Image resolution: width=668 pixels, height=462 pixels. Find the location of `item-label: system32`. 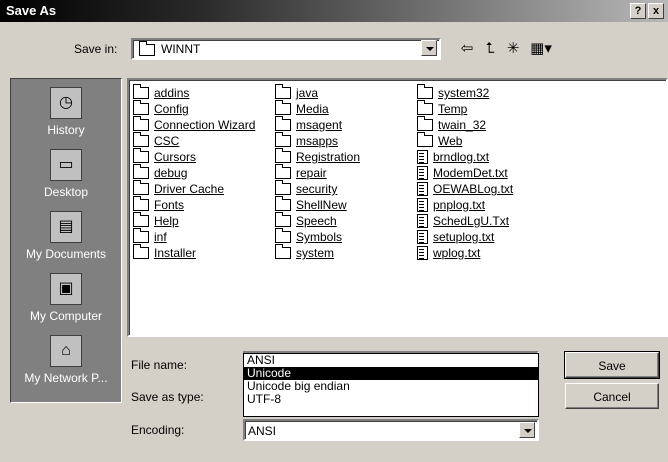

item-label: system32 is located at coordinates (464, 92).